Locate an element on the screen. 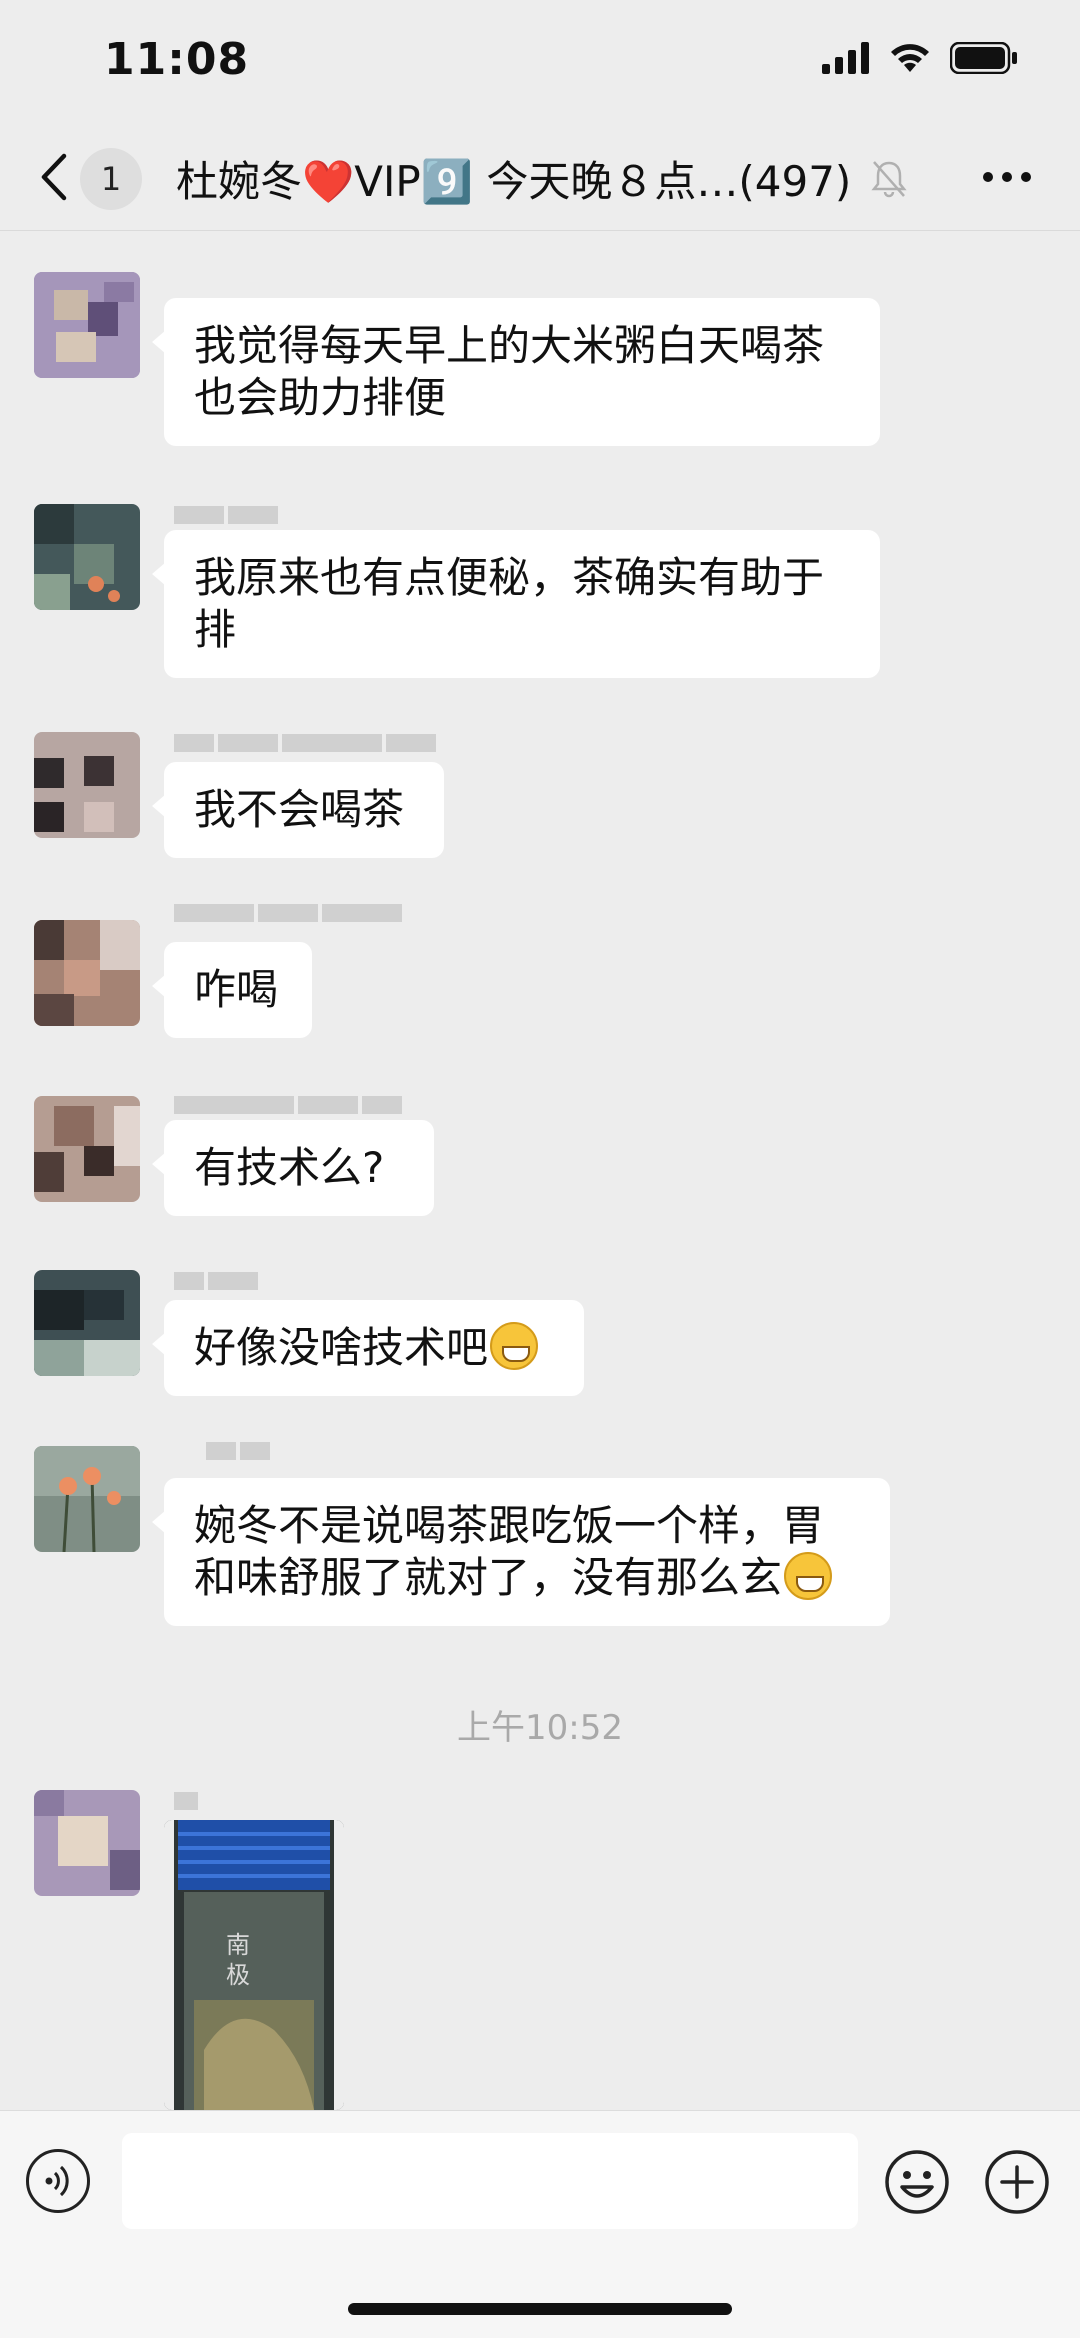  image-message: 南 极 is located at coordinates (254, 1965).